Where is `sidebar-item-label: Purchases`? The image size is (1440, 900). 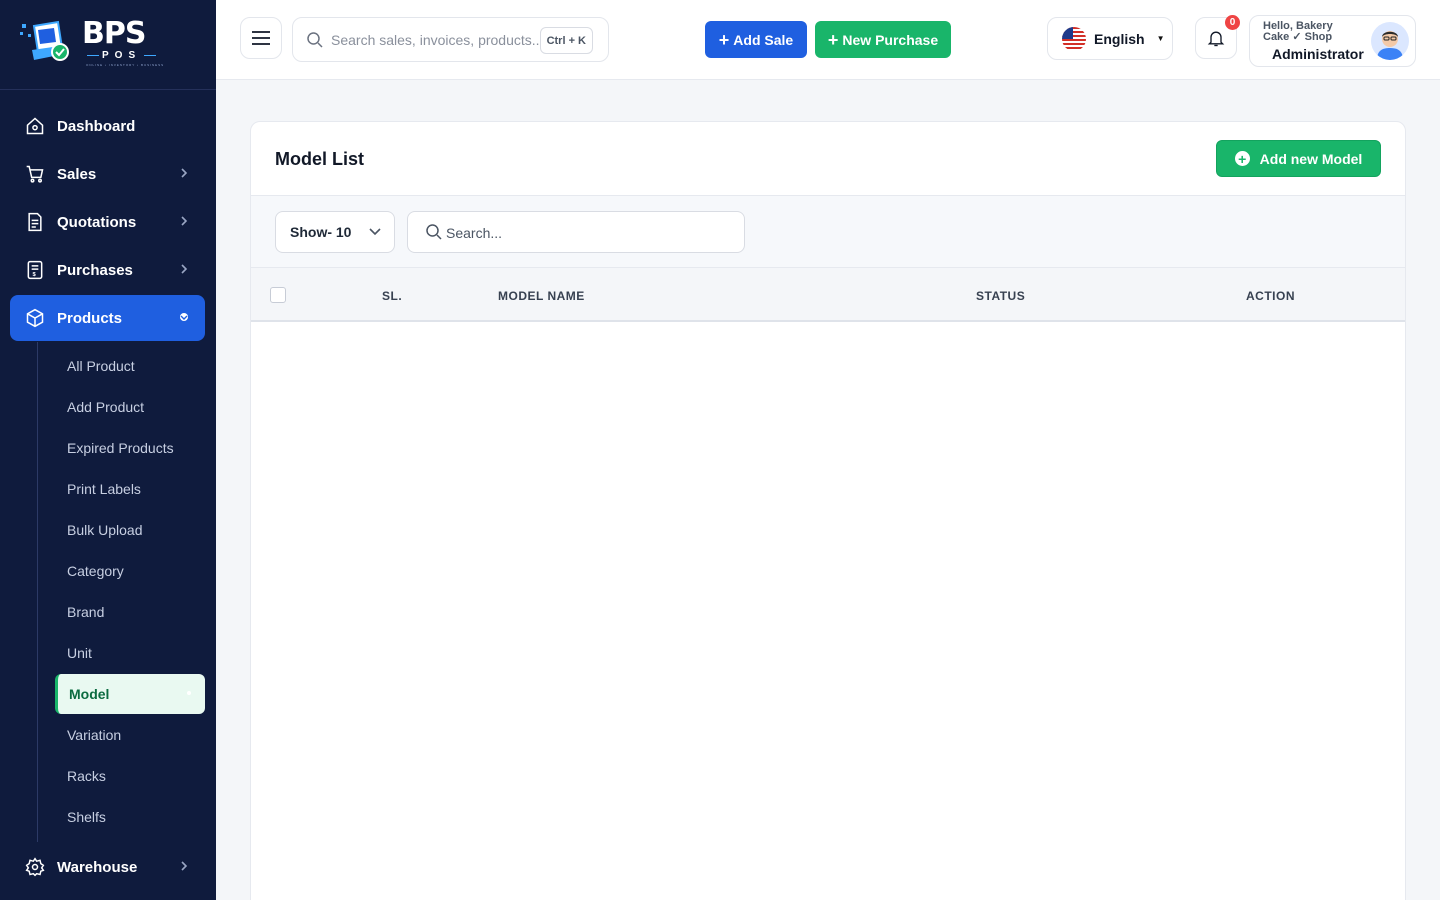
sidebar-item-label: Purchases is located at coordinates (95, 270).